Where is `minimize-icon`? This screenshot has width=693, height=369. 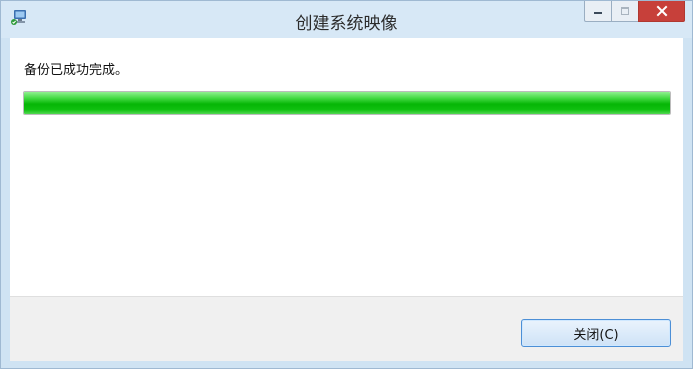
minimize-icon is located at coordinates (598, 13).